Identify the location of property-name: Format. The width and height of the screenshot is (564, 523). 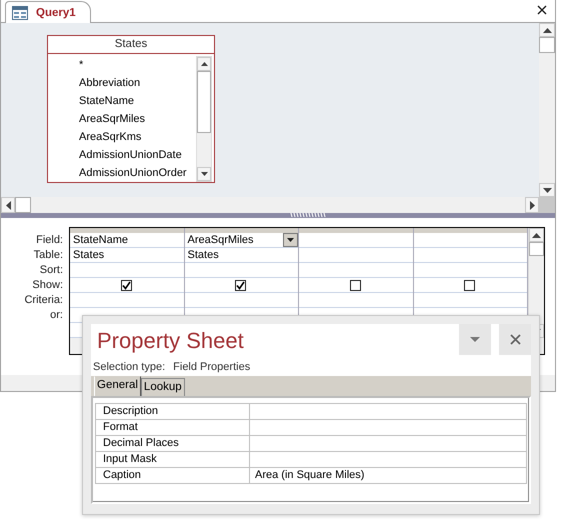
(173, 427).